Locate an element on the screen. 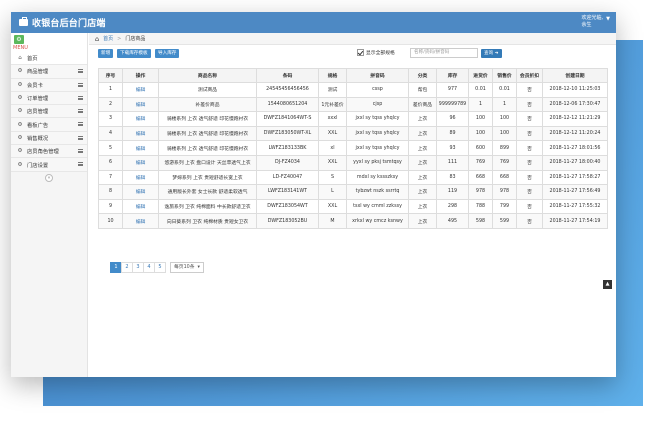 This screenshot has height=437, width=664. app-logo: 收银台后台门店端 is located at coordinates (62, 22).